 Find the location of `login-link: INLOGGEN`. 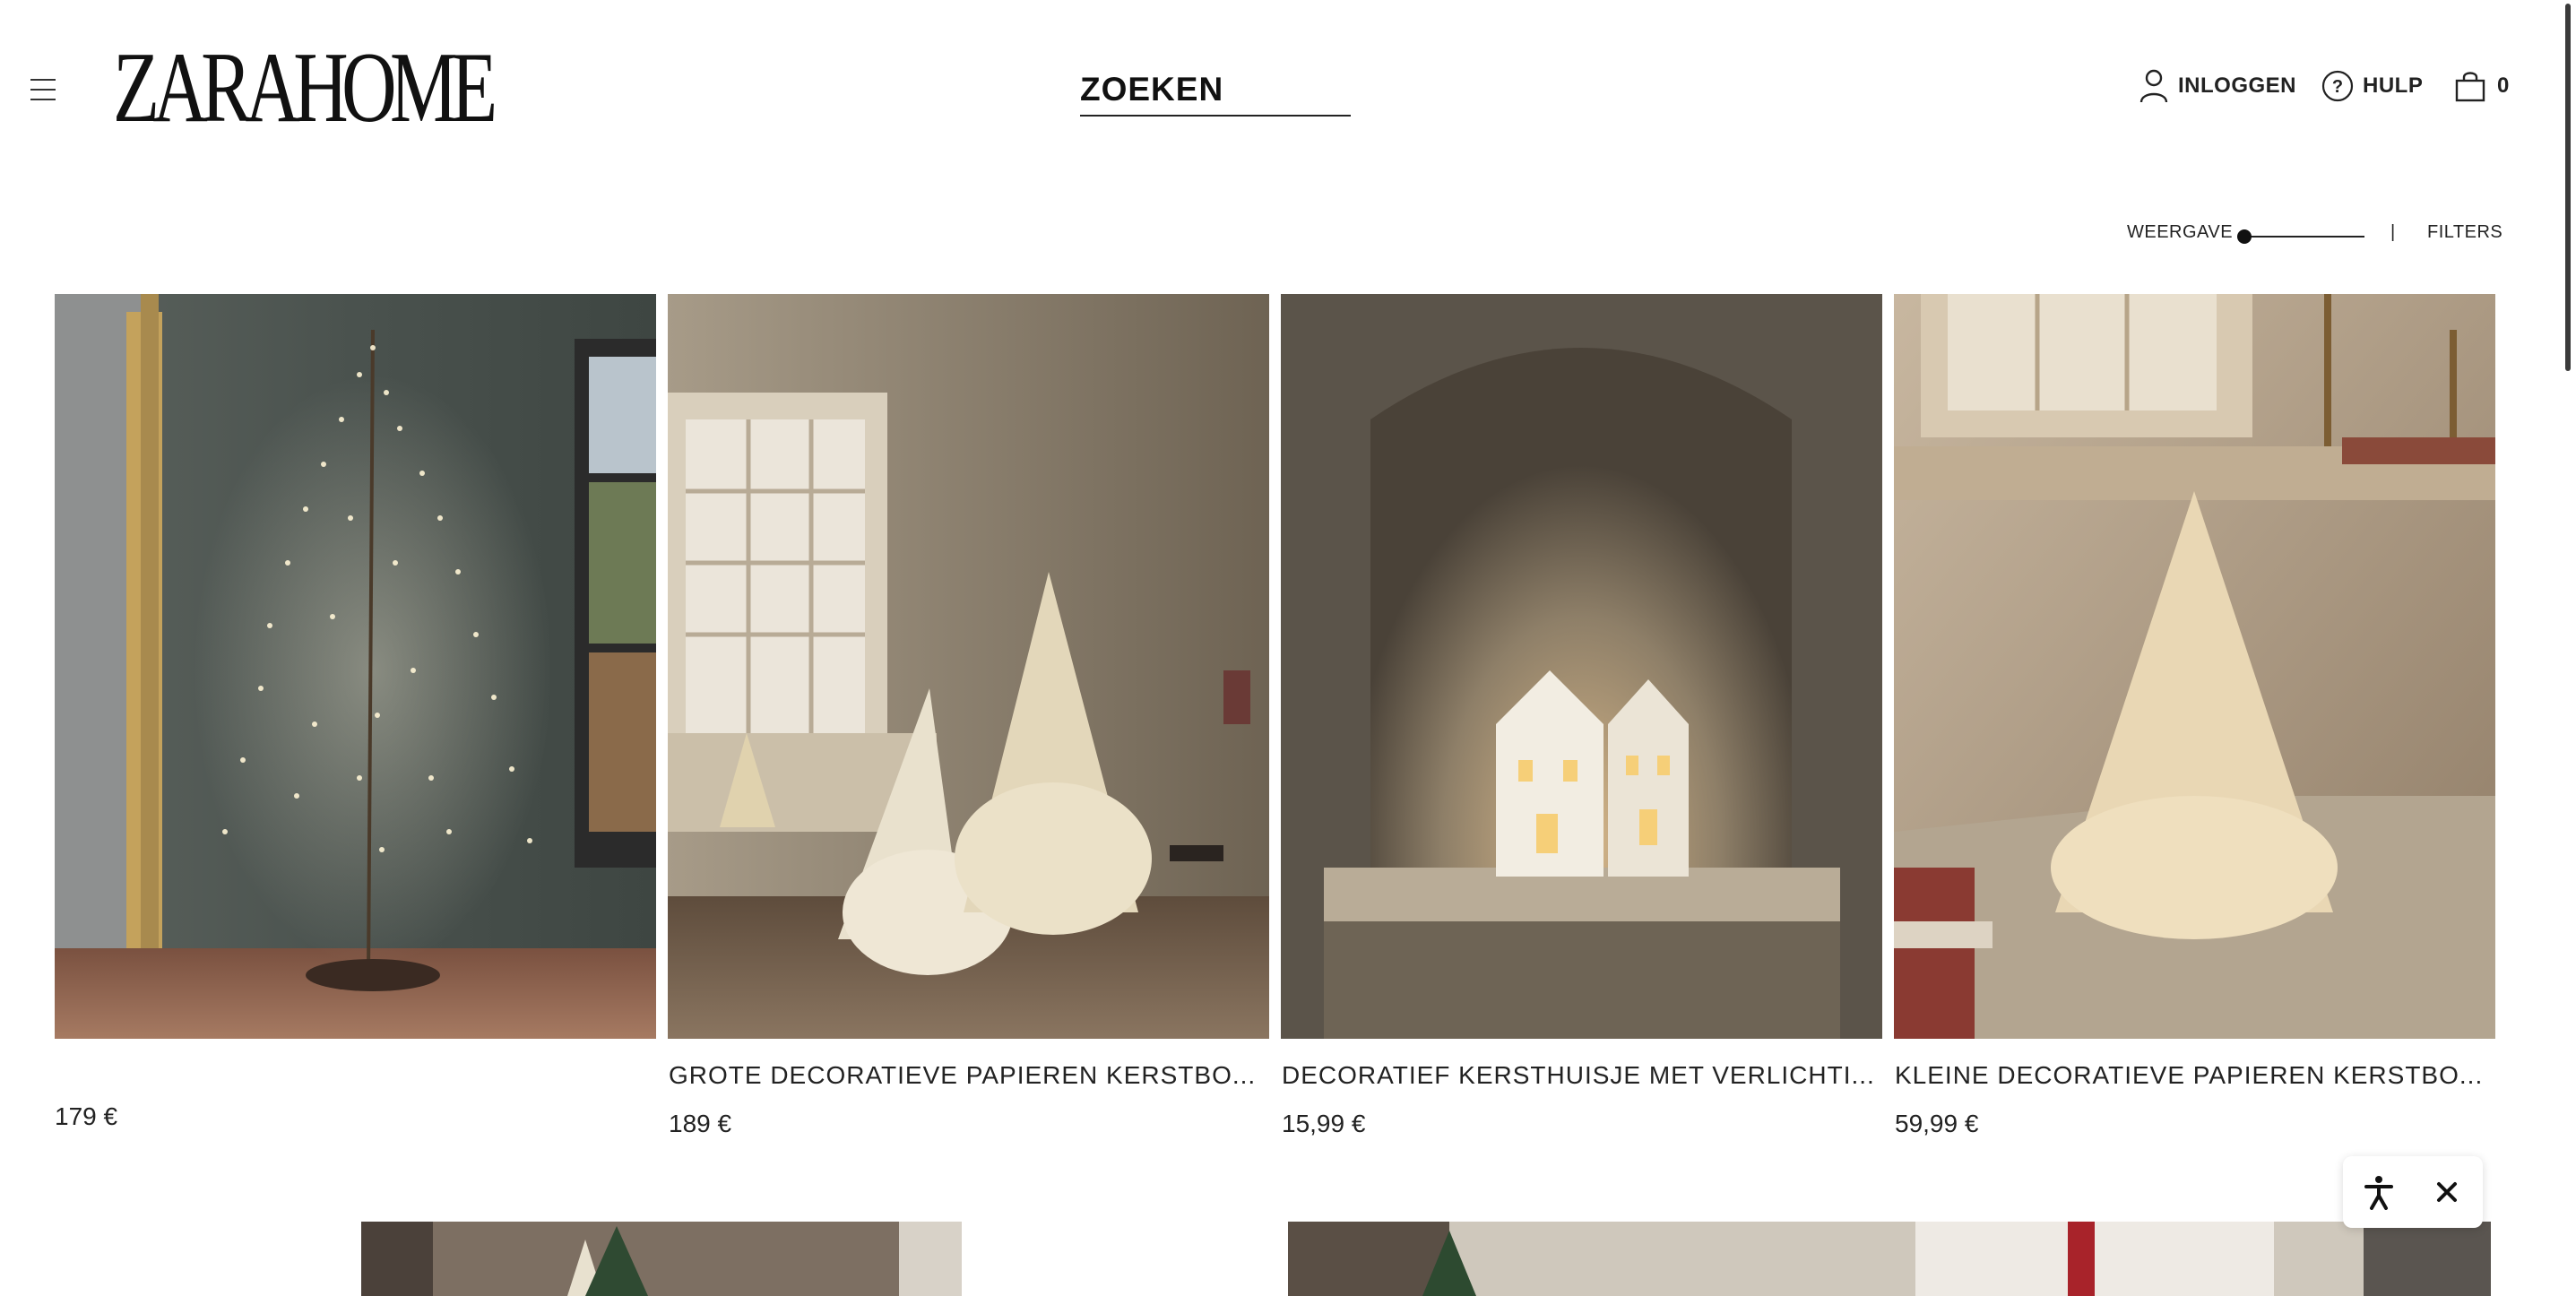

login-link: INLOGGEN is located at coordinates (2217, 86).